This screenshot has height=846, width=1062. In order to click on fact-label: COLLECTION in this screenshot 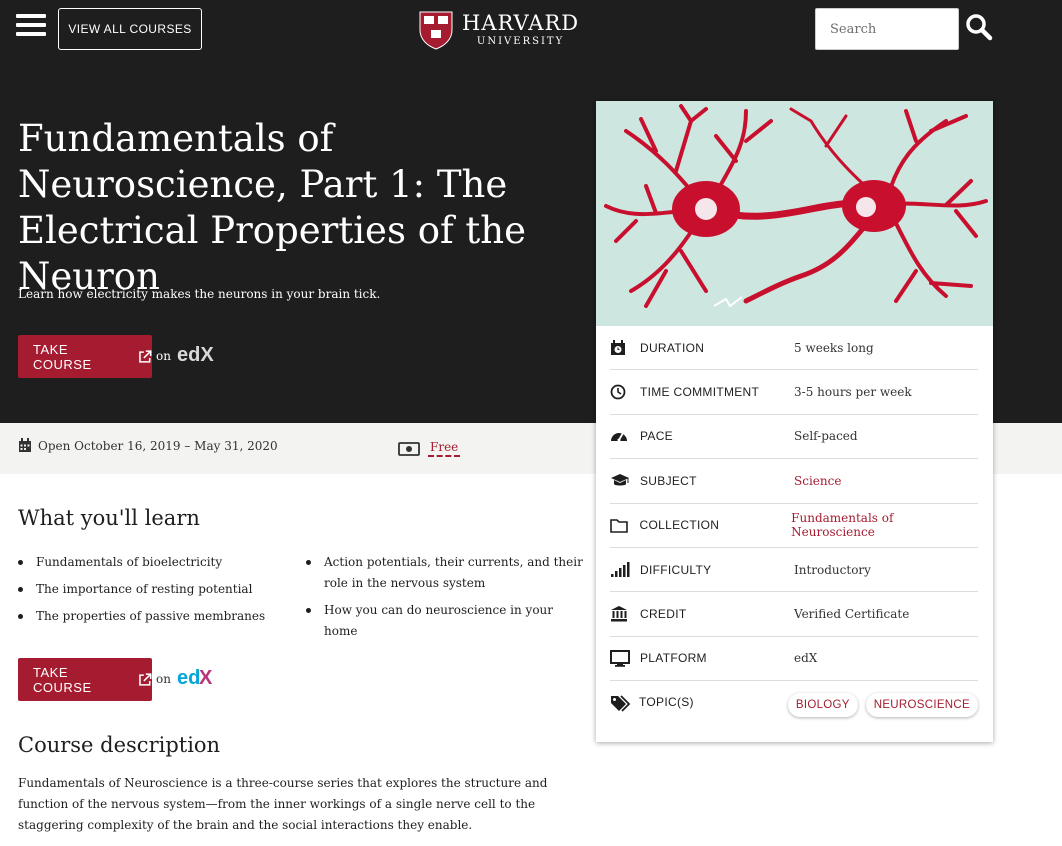, I will do `click(679, 525)`.